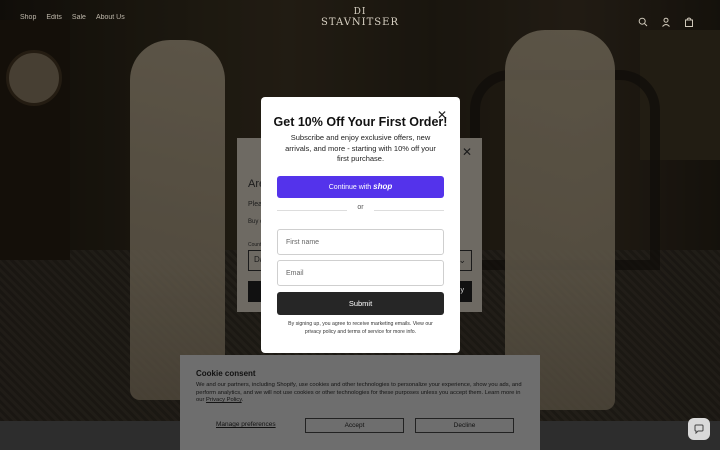 This screenshot has width=720, height=450. I want to click on or-divider: or, so click(360, 210).